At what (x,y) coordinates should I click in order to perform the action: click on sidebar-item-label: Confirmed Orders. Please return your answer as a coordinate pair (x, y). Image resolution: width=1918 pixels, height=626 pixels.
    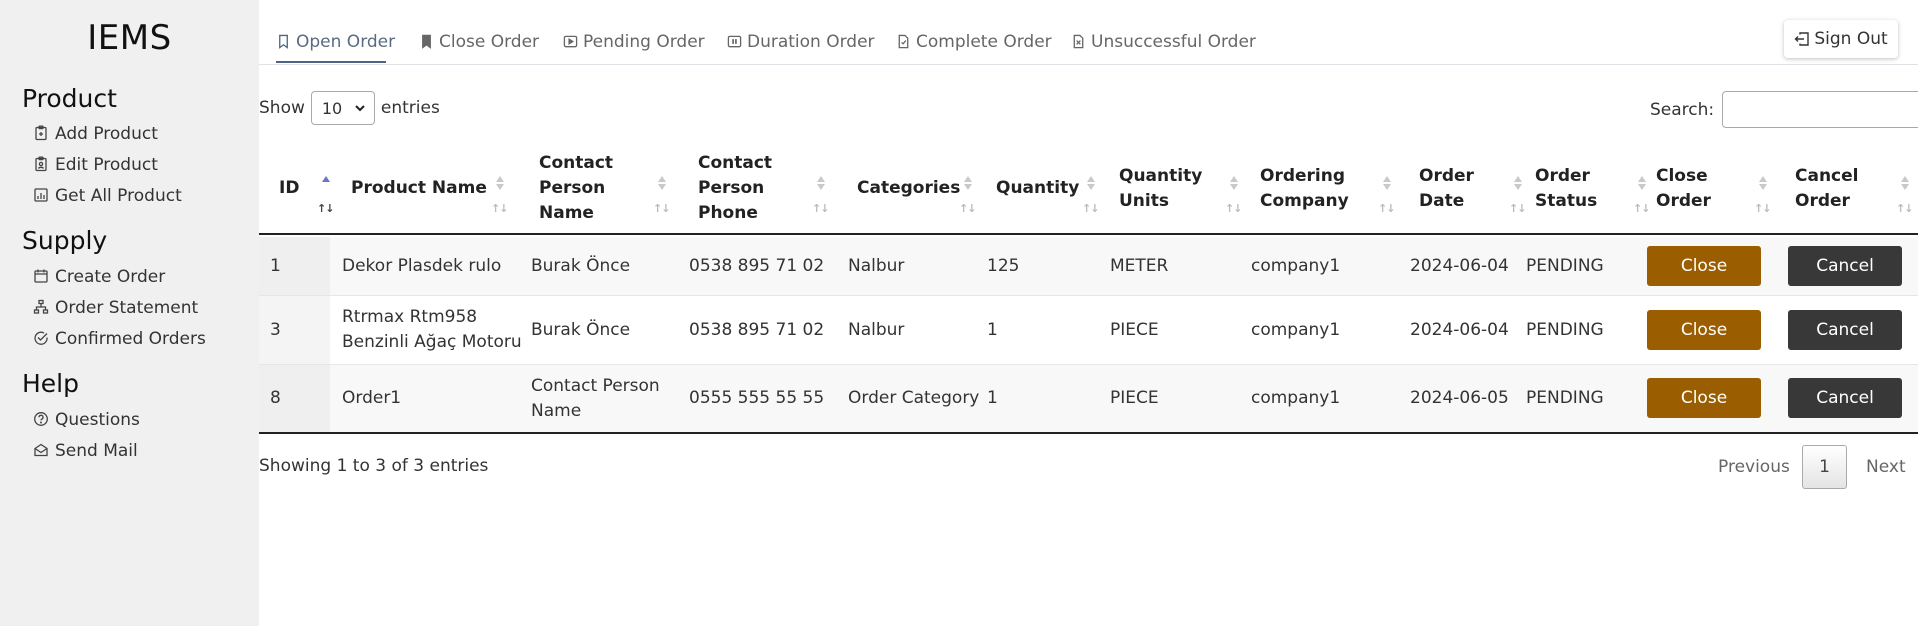
    Looking at the image, I should click on (130, 339).